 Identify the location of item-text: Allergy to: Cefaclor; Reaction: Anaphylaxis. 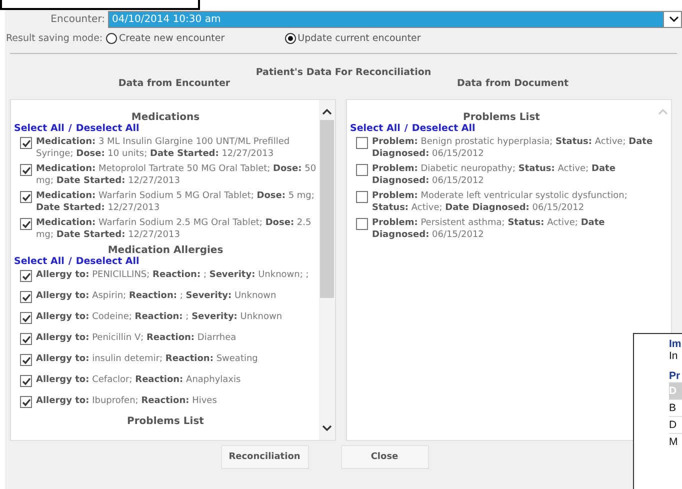
(138, 380).